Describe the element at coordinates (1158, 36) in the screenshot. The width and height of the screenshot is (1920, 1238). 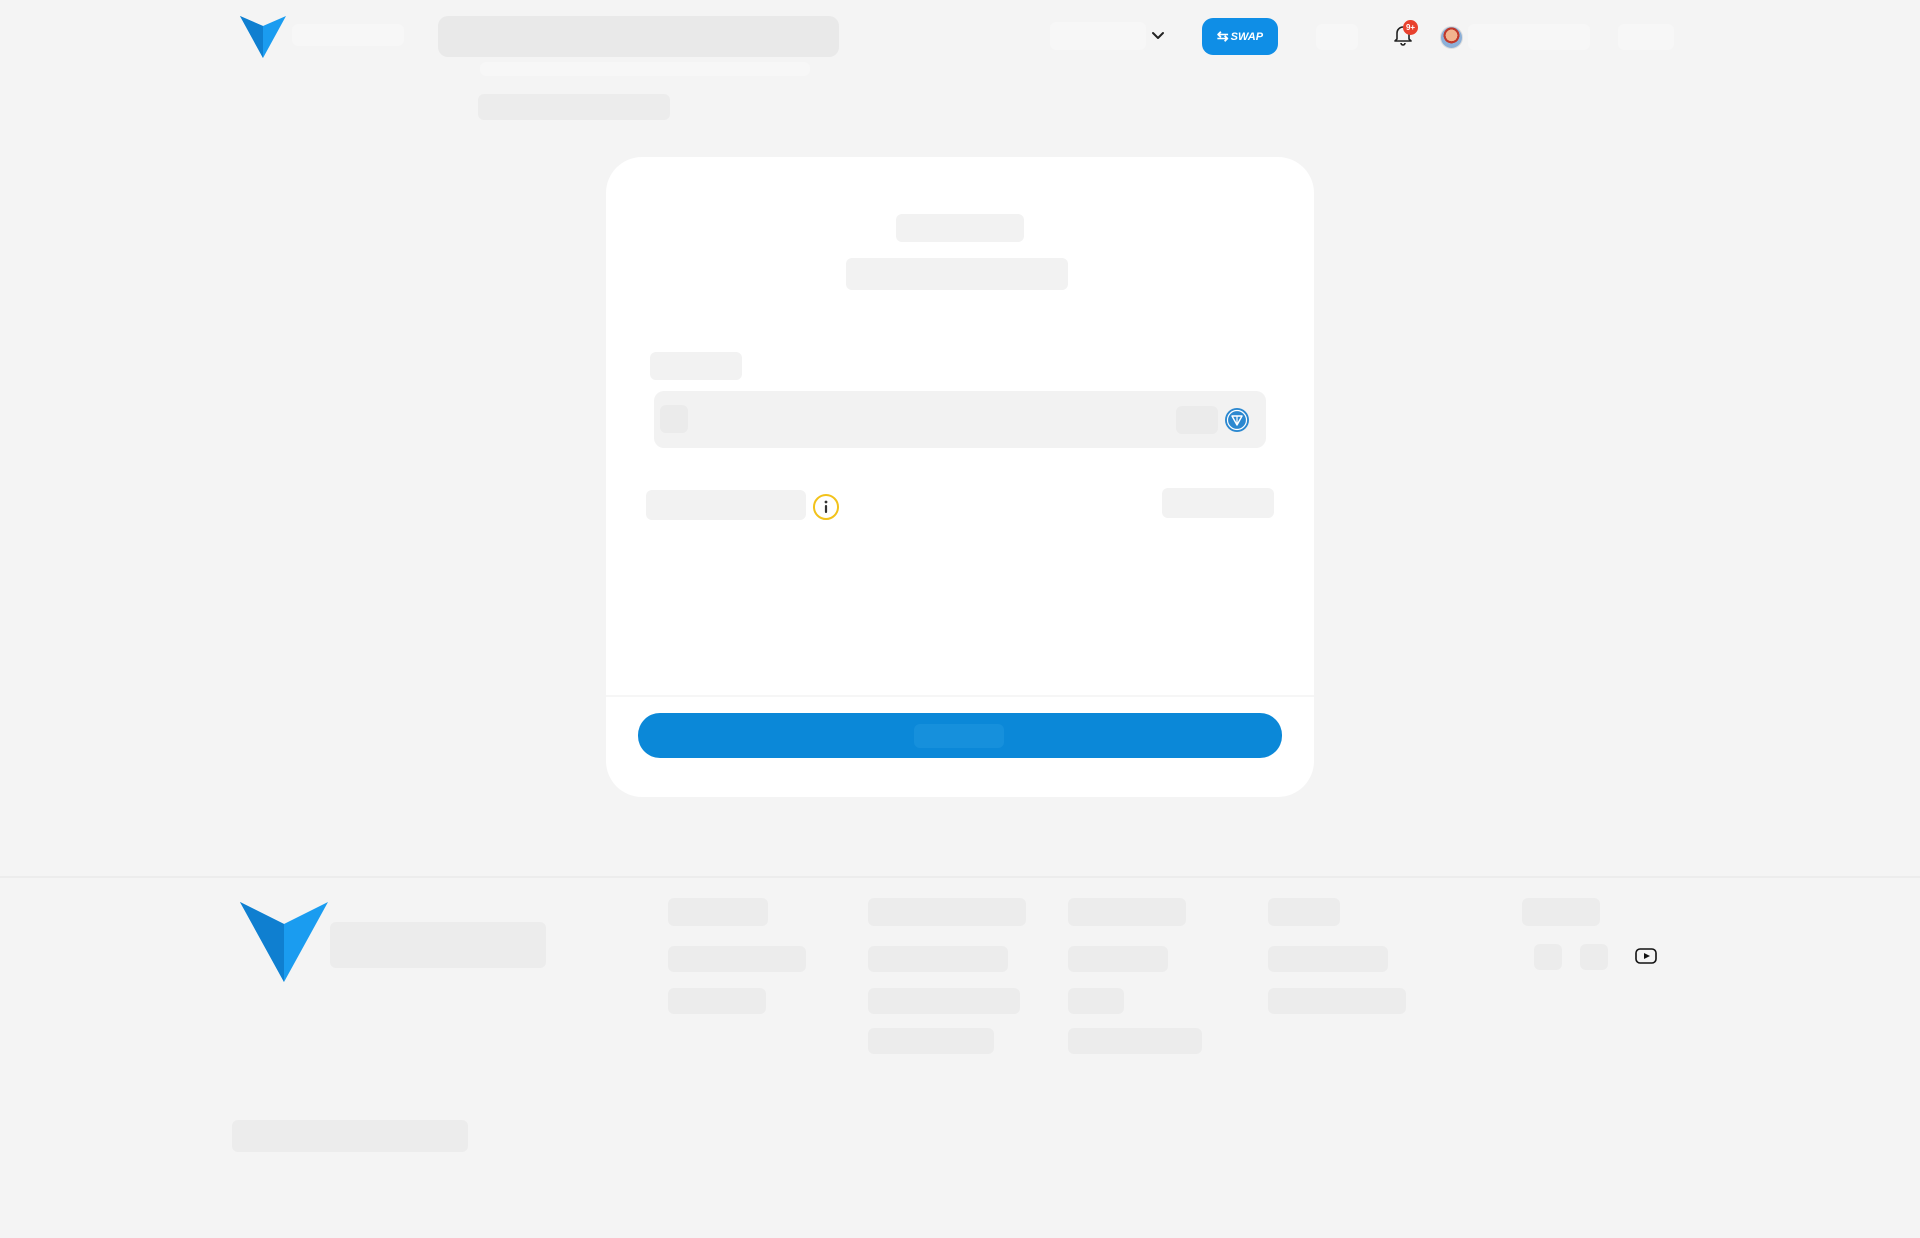
I see `chevron-down-icon` at that location.